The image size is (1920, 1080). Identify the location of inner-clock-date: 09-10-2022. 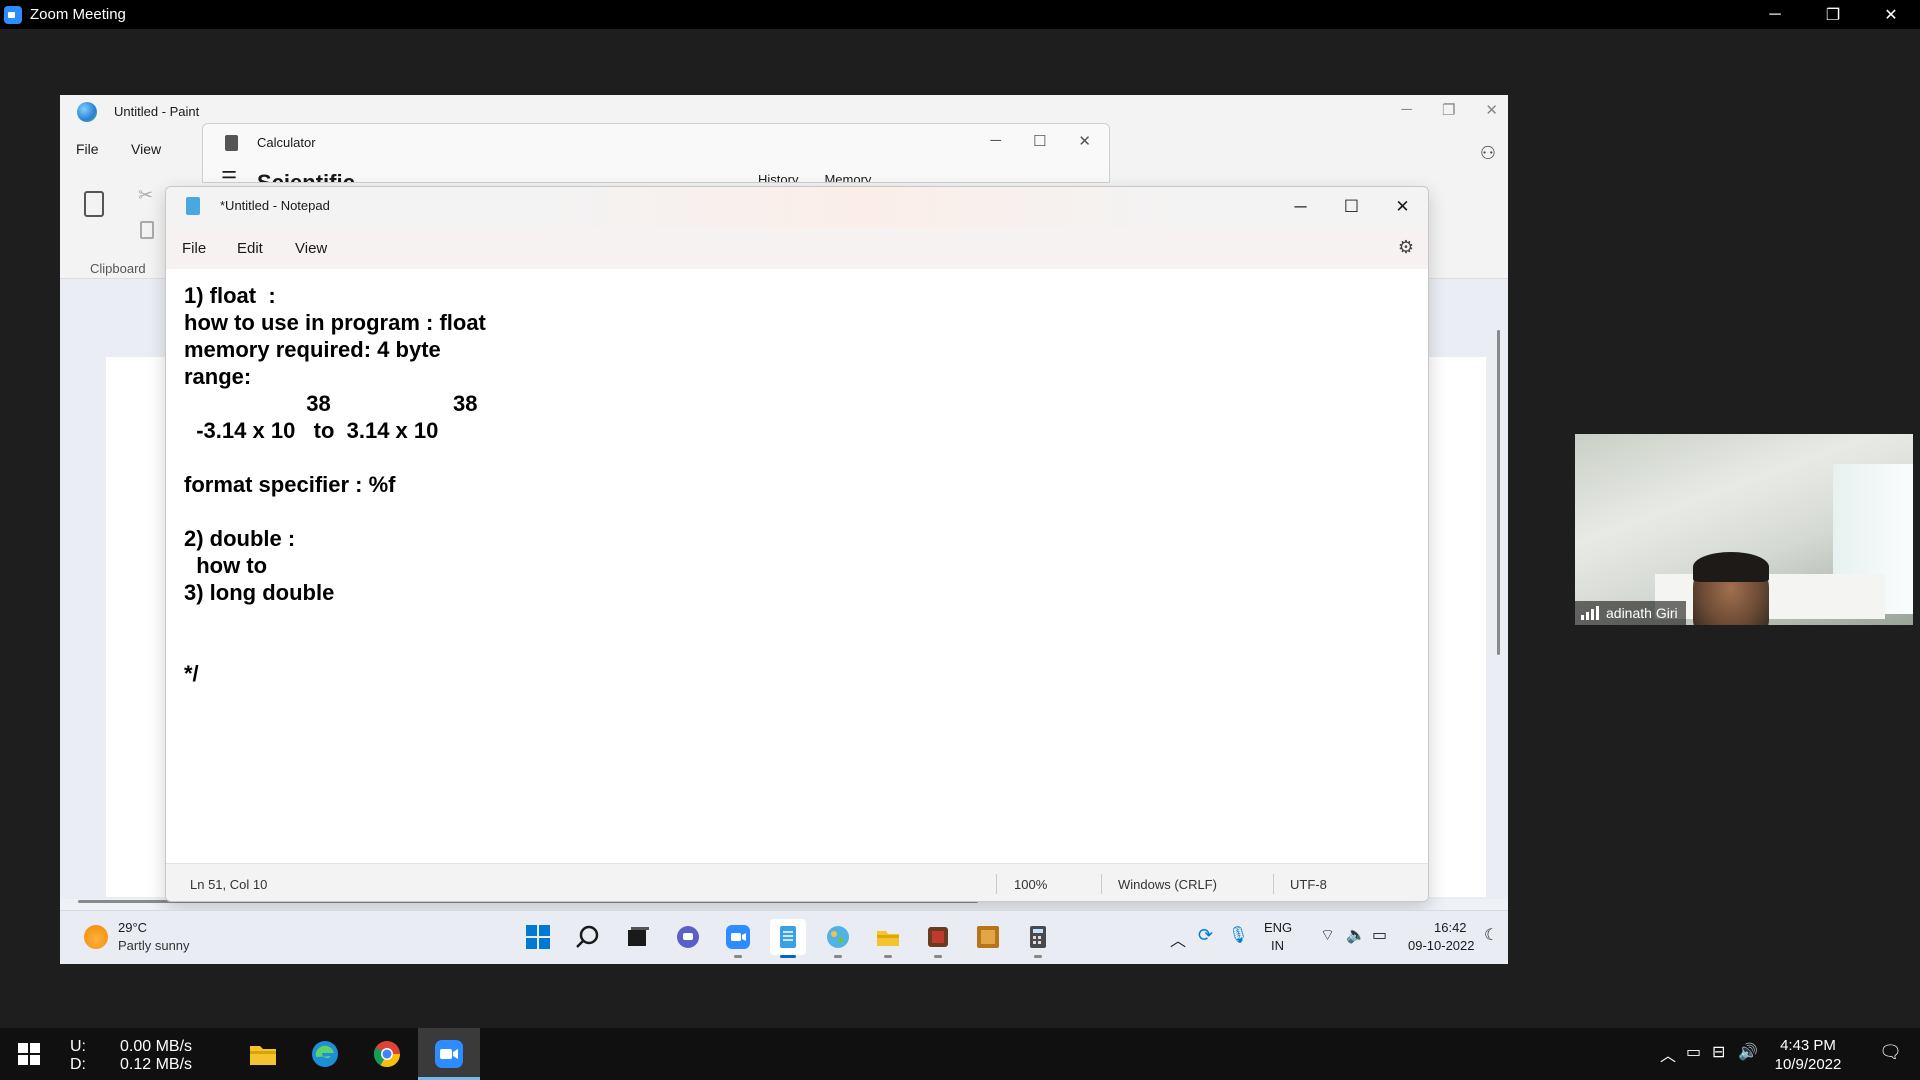
(1441, 945).